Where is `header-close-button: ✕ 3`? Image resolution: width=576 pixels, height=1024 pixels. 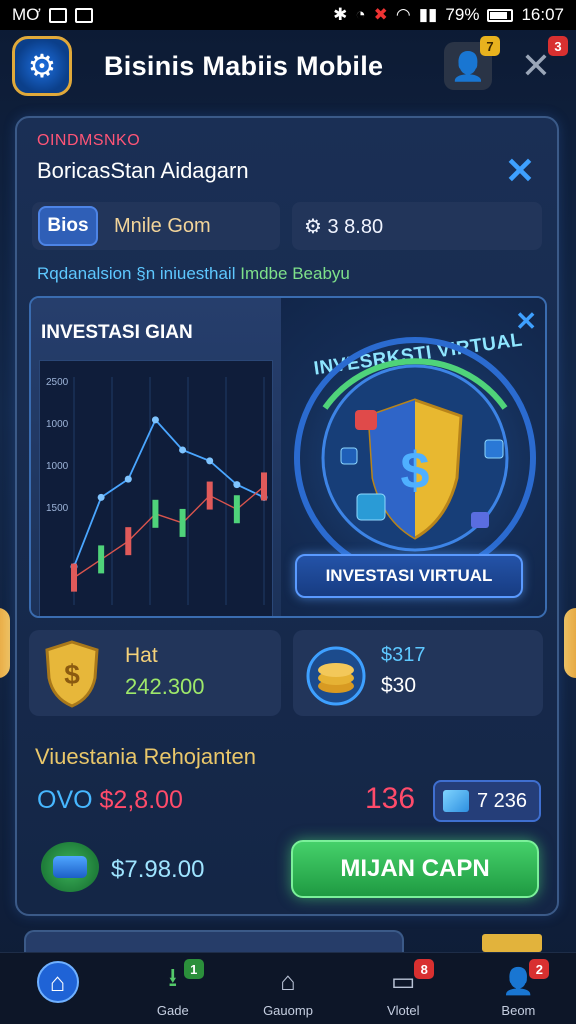 header-close-button: ✕ 3 is located at coordinates (540, 63).